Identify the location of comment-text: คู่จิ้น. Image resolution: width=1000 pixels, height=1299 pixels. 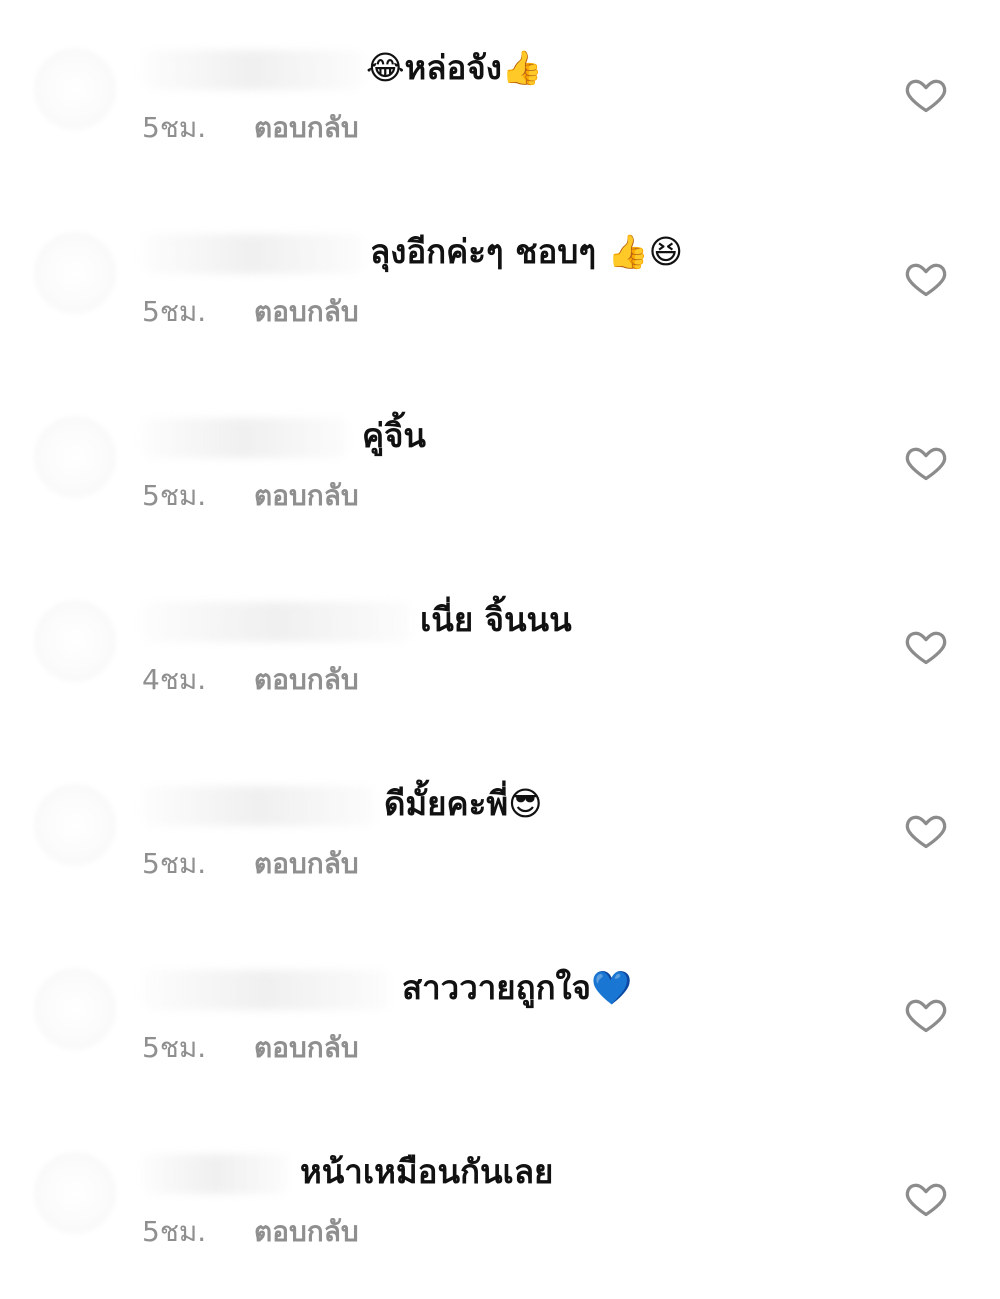
(394, 435).